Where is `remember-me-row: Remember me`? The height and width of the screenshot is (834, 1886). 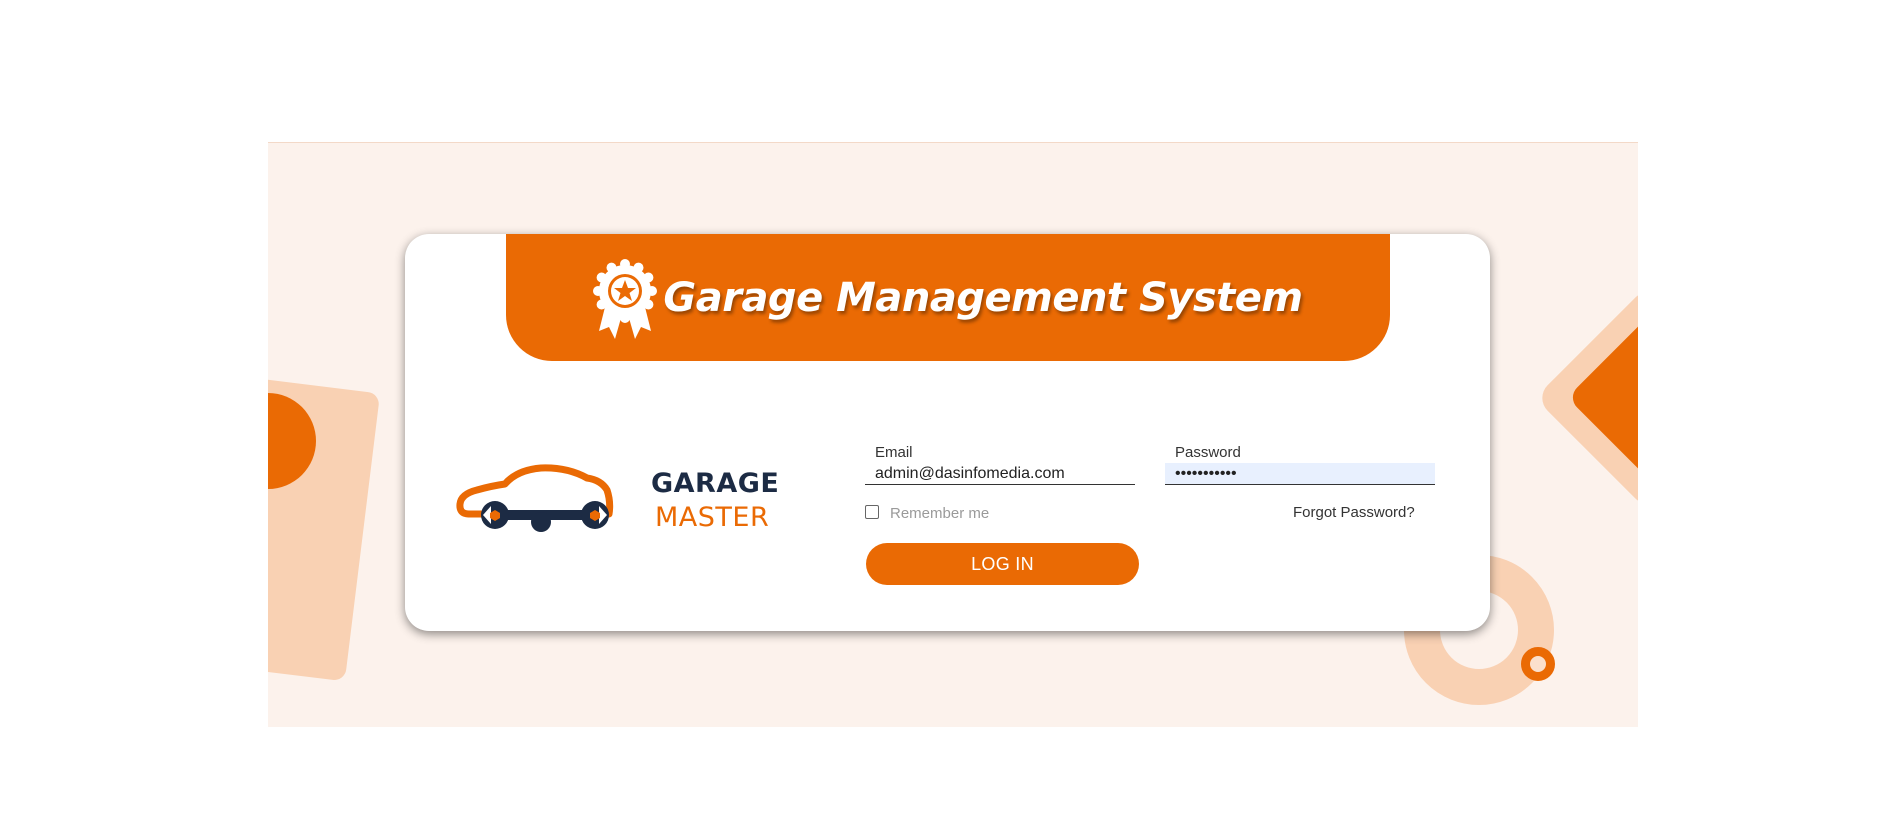 remember-me-row: Remember me is located at coordinates (927, 512).